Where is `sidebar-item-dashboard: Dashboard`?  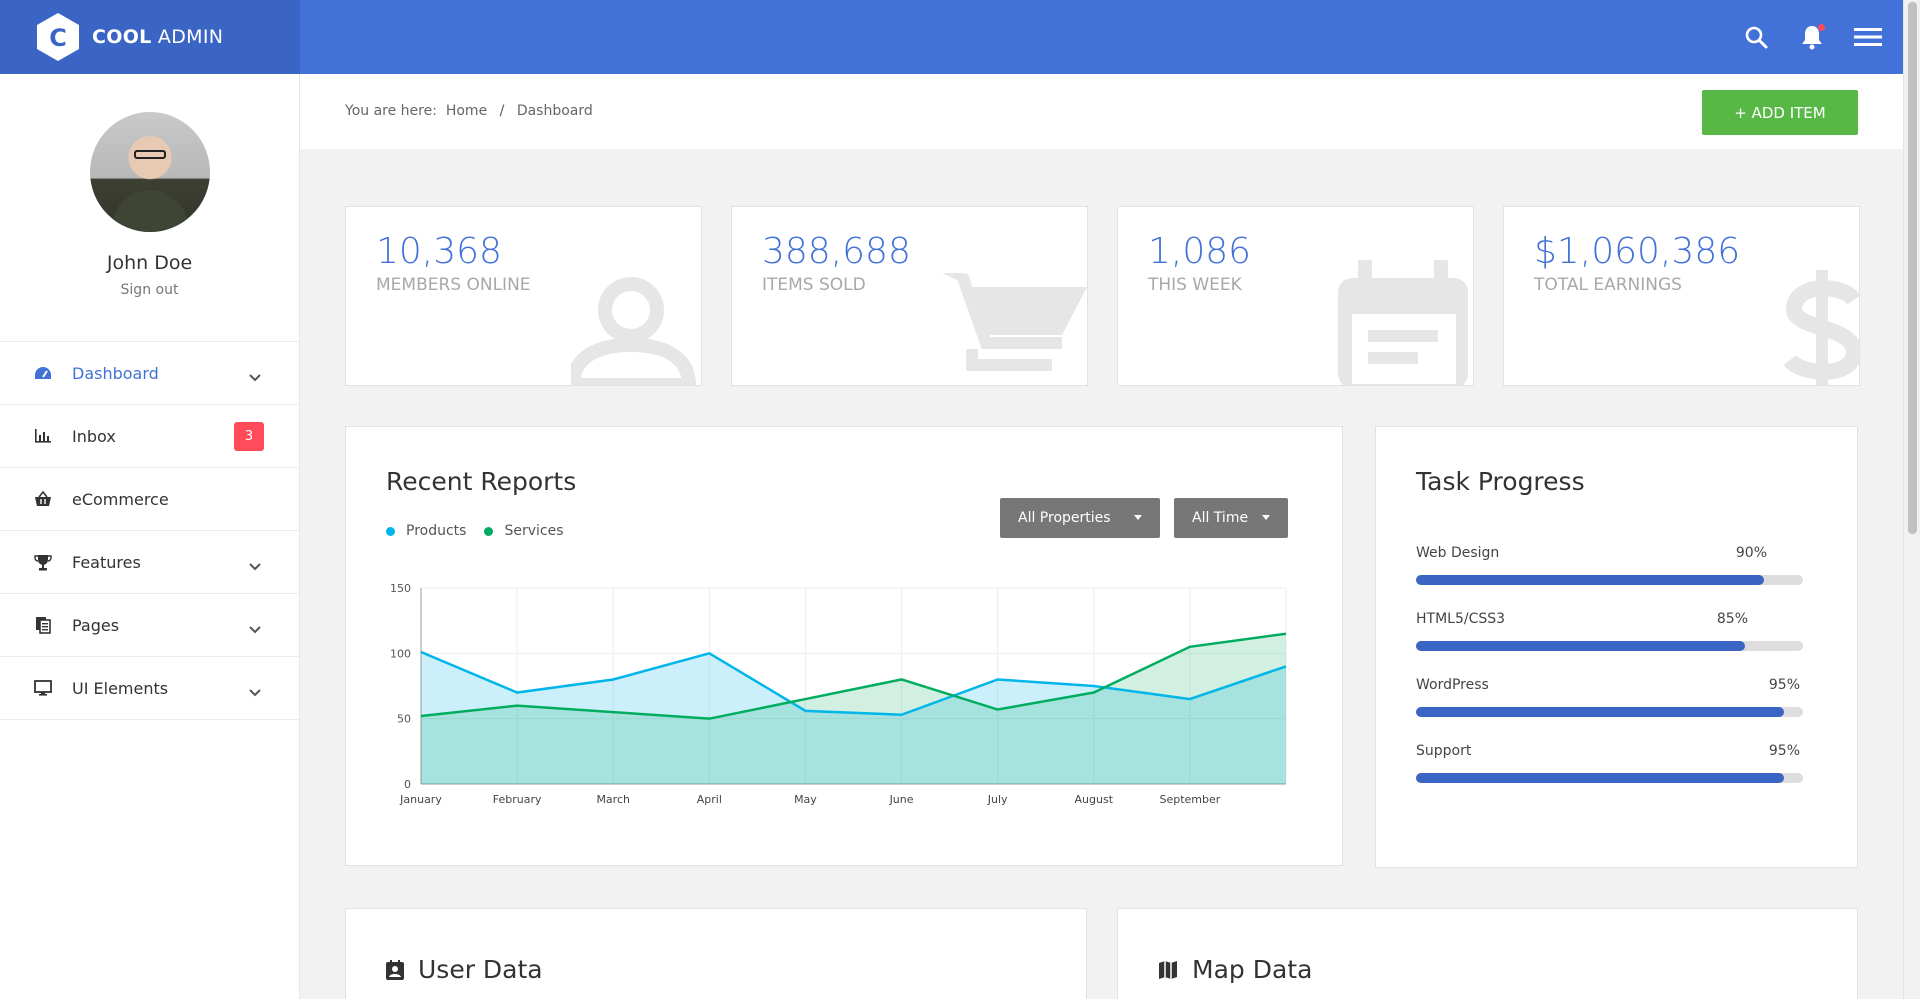
sidebar-item-dashboard: Dashboard is located at coordinates (149, 373).